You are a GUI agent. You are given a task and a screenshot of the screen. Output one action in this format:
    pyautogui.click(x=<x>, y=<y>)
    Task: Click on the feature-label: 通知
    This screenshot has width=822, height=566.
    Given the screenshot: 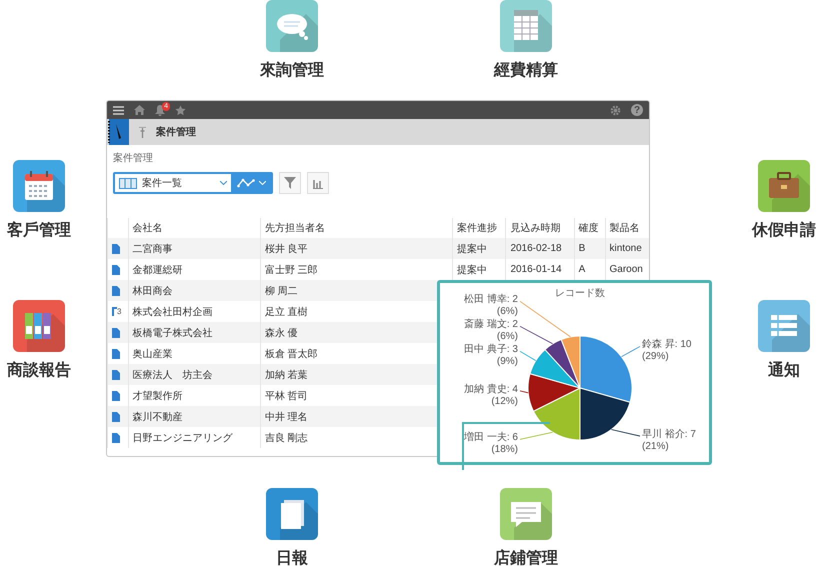 What is the action you would take?
    pyautogui.click(x=784, y=370)
    